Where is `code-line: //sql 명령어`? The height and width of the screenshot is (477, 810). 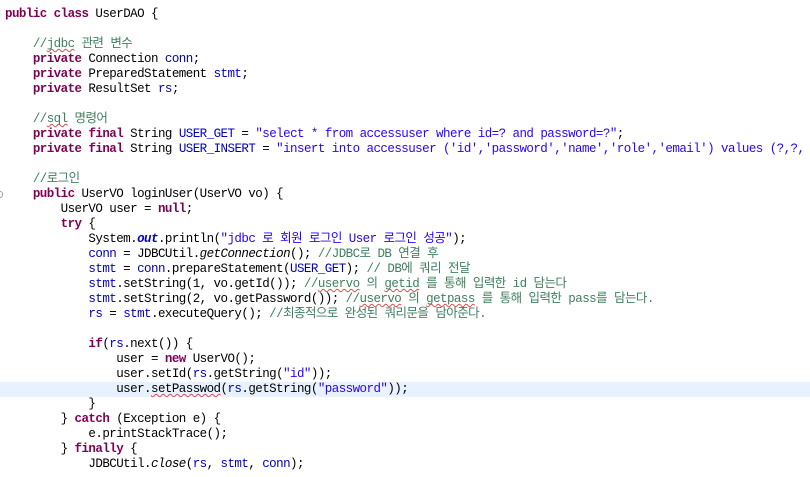 code-line: //sql 명령어 is located at coordinates (405, 119).